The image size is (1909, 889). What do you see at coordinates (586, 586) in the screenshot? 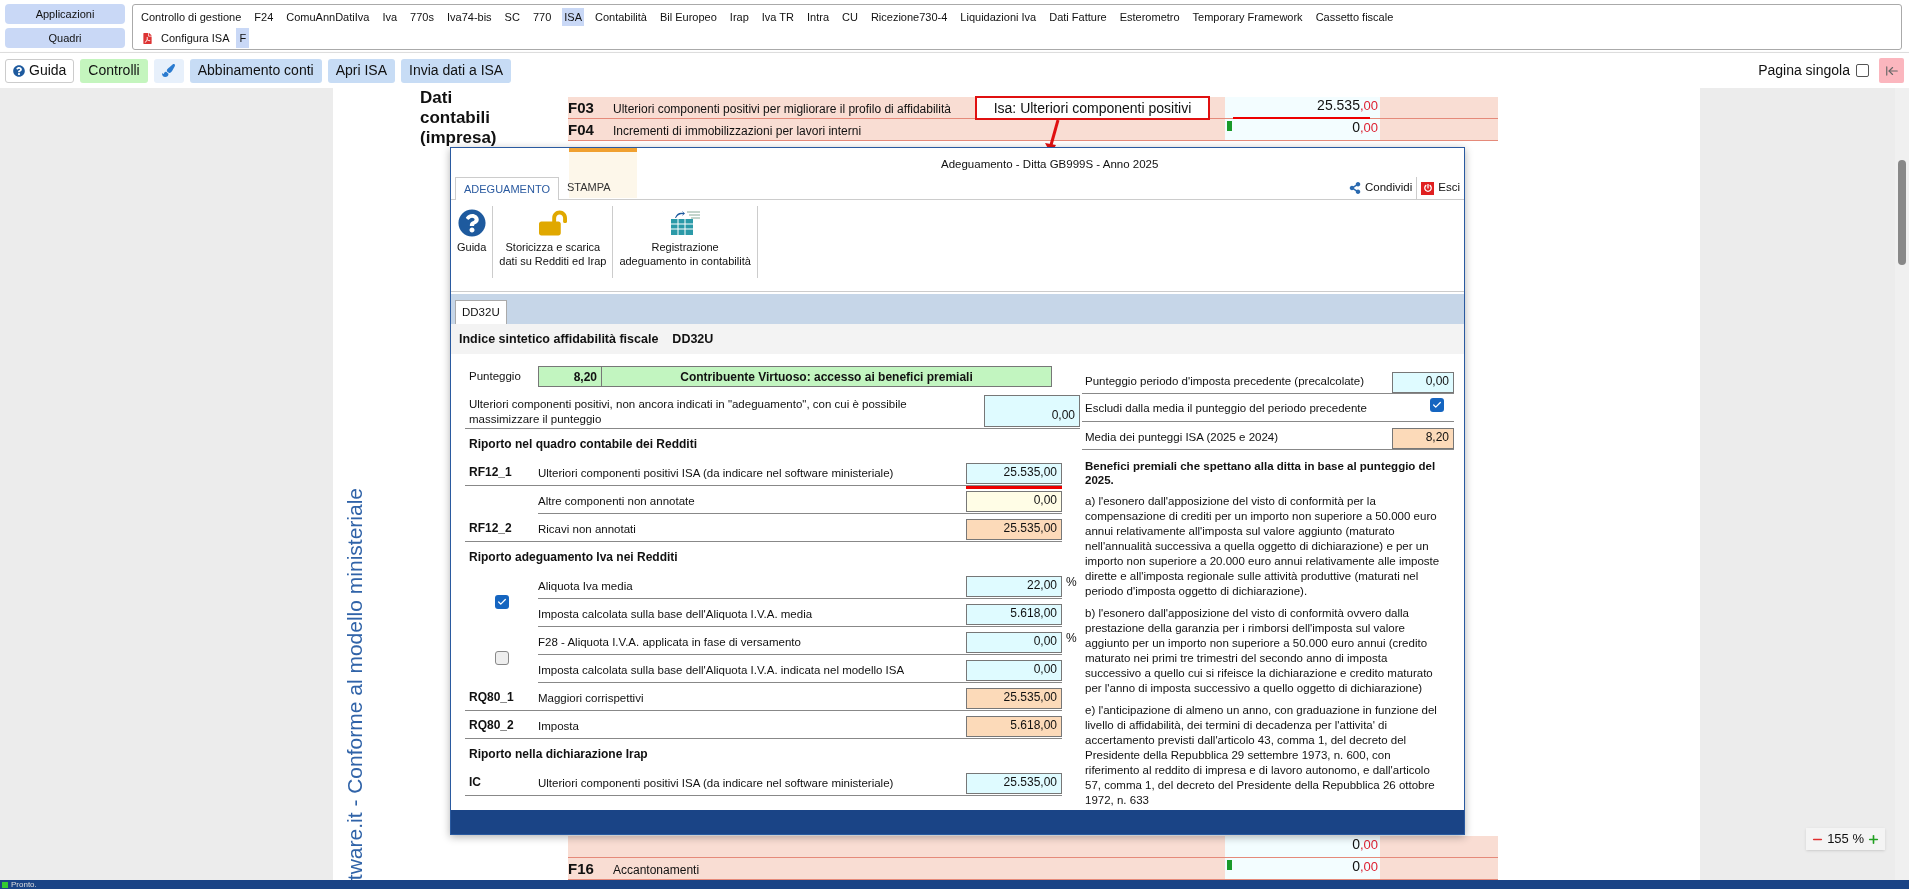
I see `field-label: Aliquota Iva media` at bounding box center [586, 586].